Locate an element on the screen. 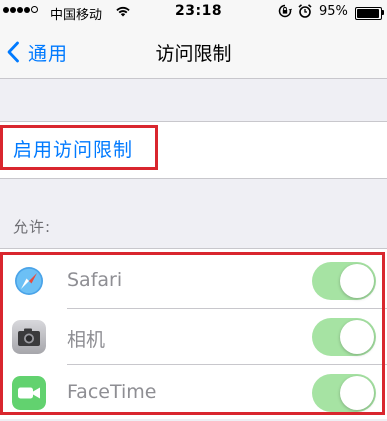  alarm-icon is located at coordinates (305, 11).